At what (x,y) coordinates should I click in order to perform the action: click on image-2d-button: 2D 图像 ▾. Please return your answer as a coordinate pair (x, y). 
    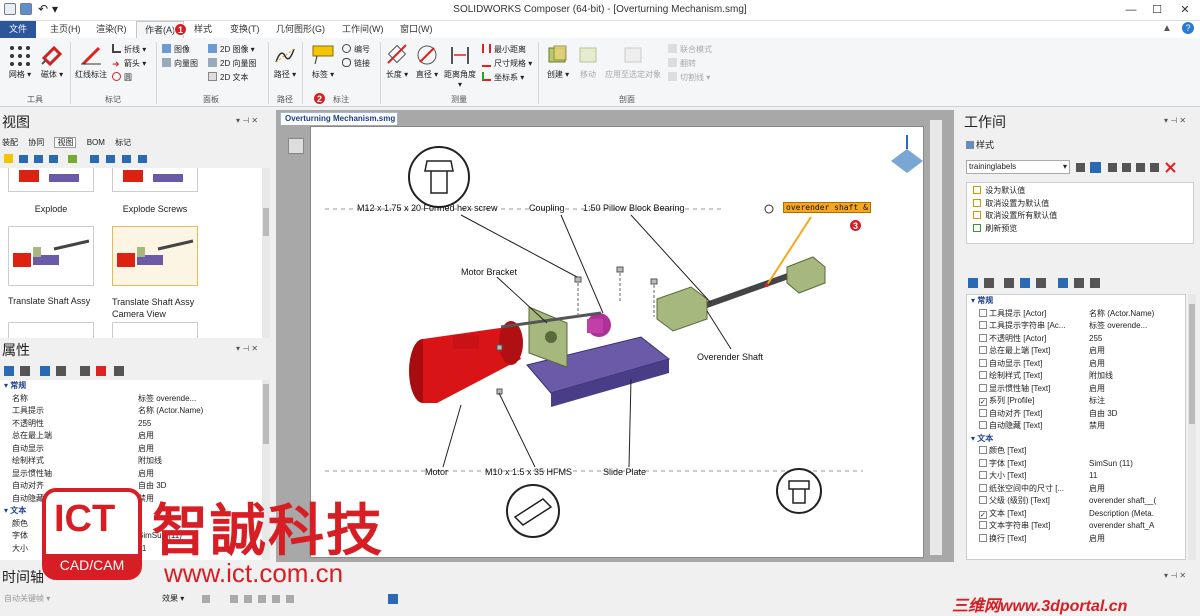
    Looking at the image, I should click on (231, 49).